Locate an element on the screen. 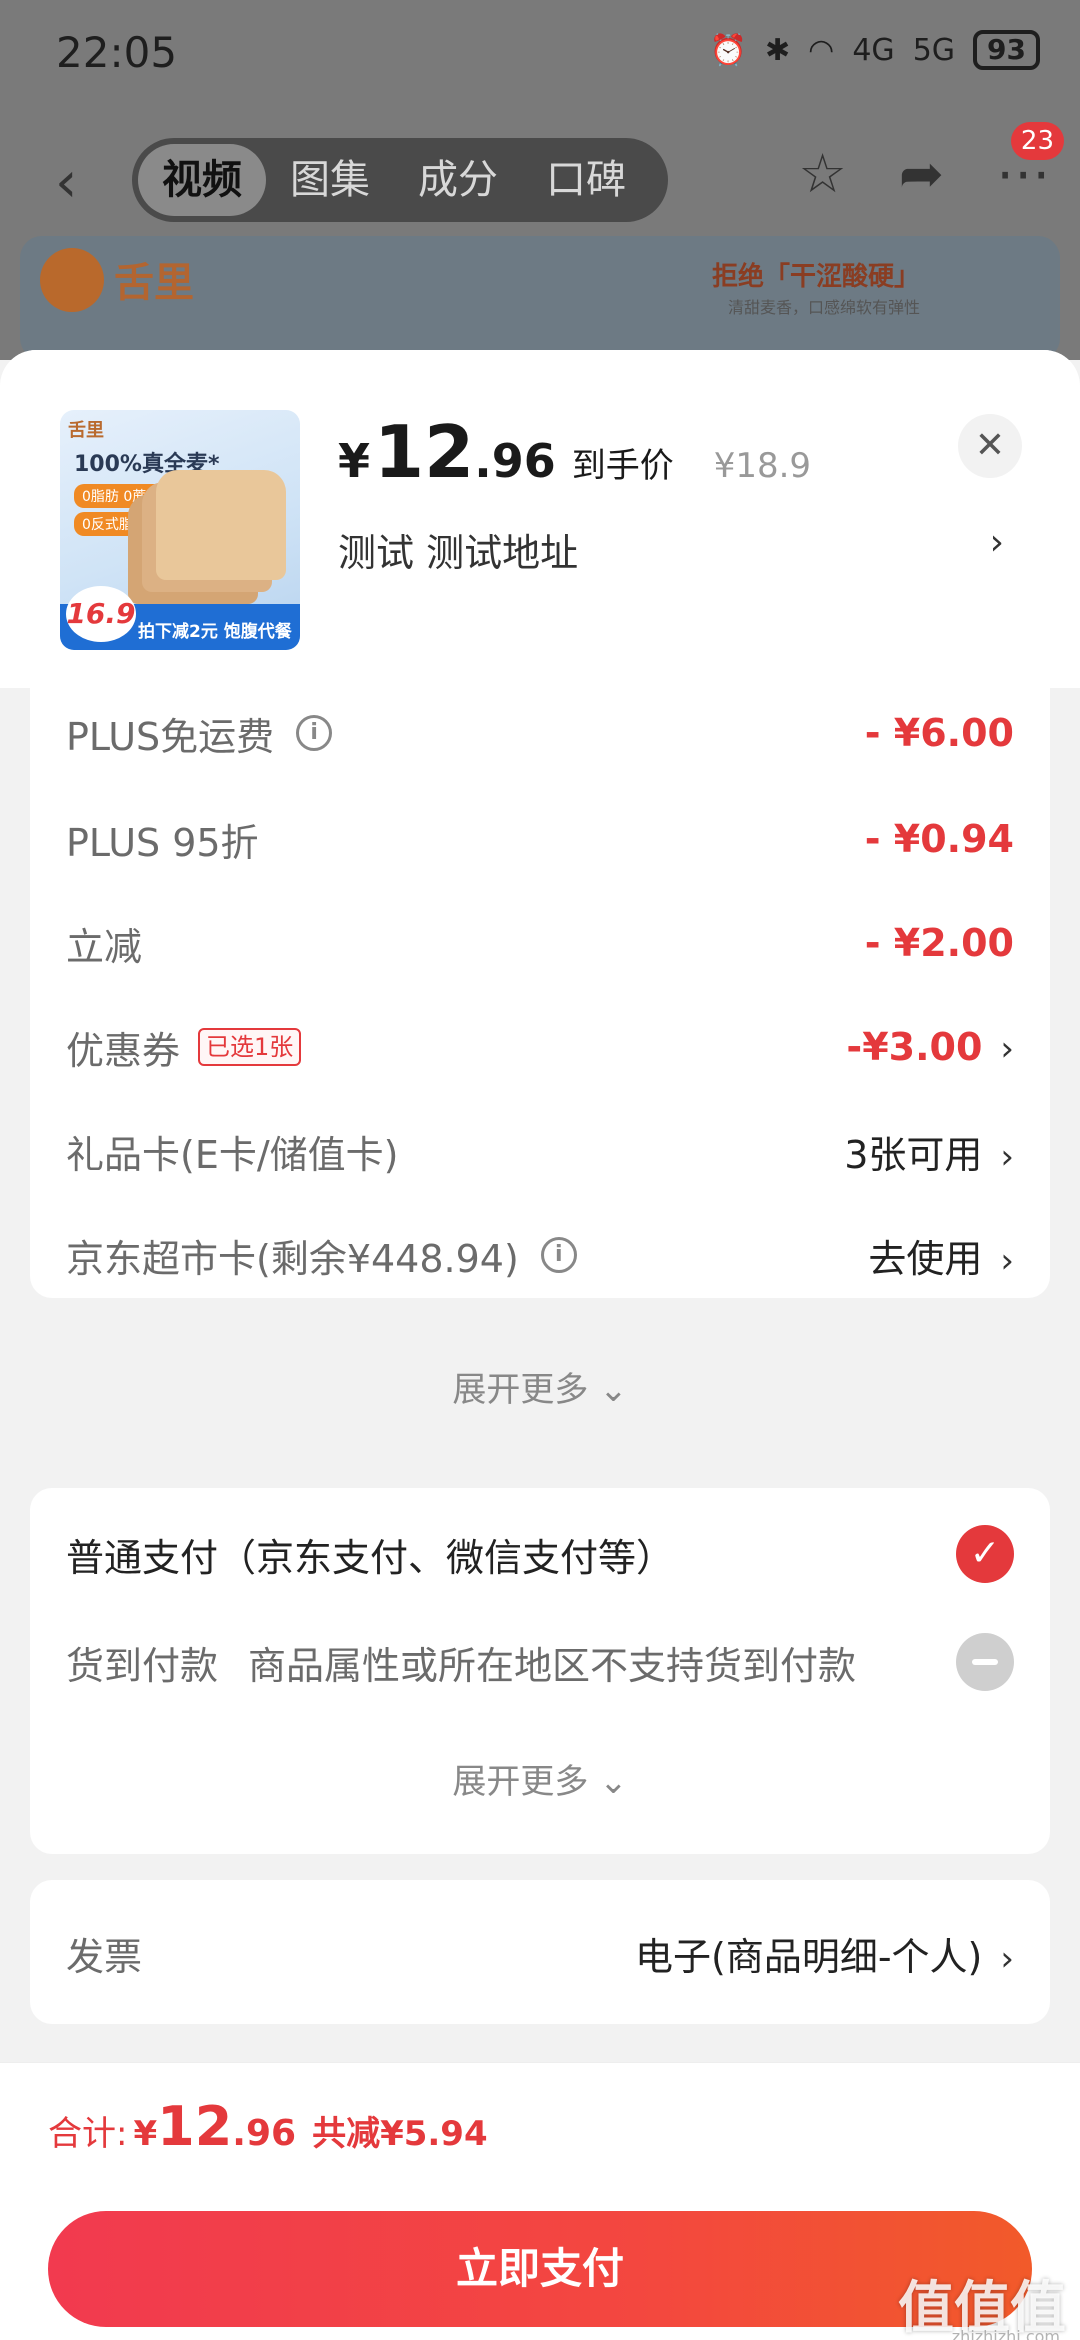  watermark-sub: zhizhizhi.com is located at coordinates (1005, 2333).